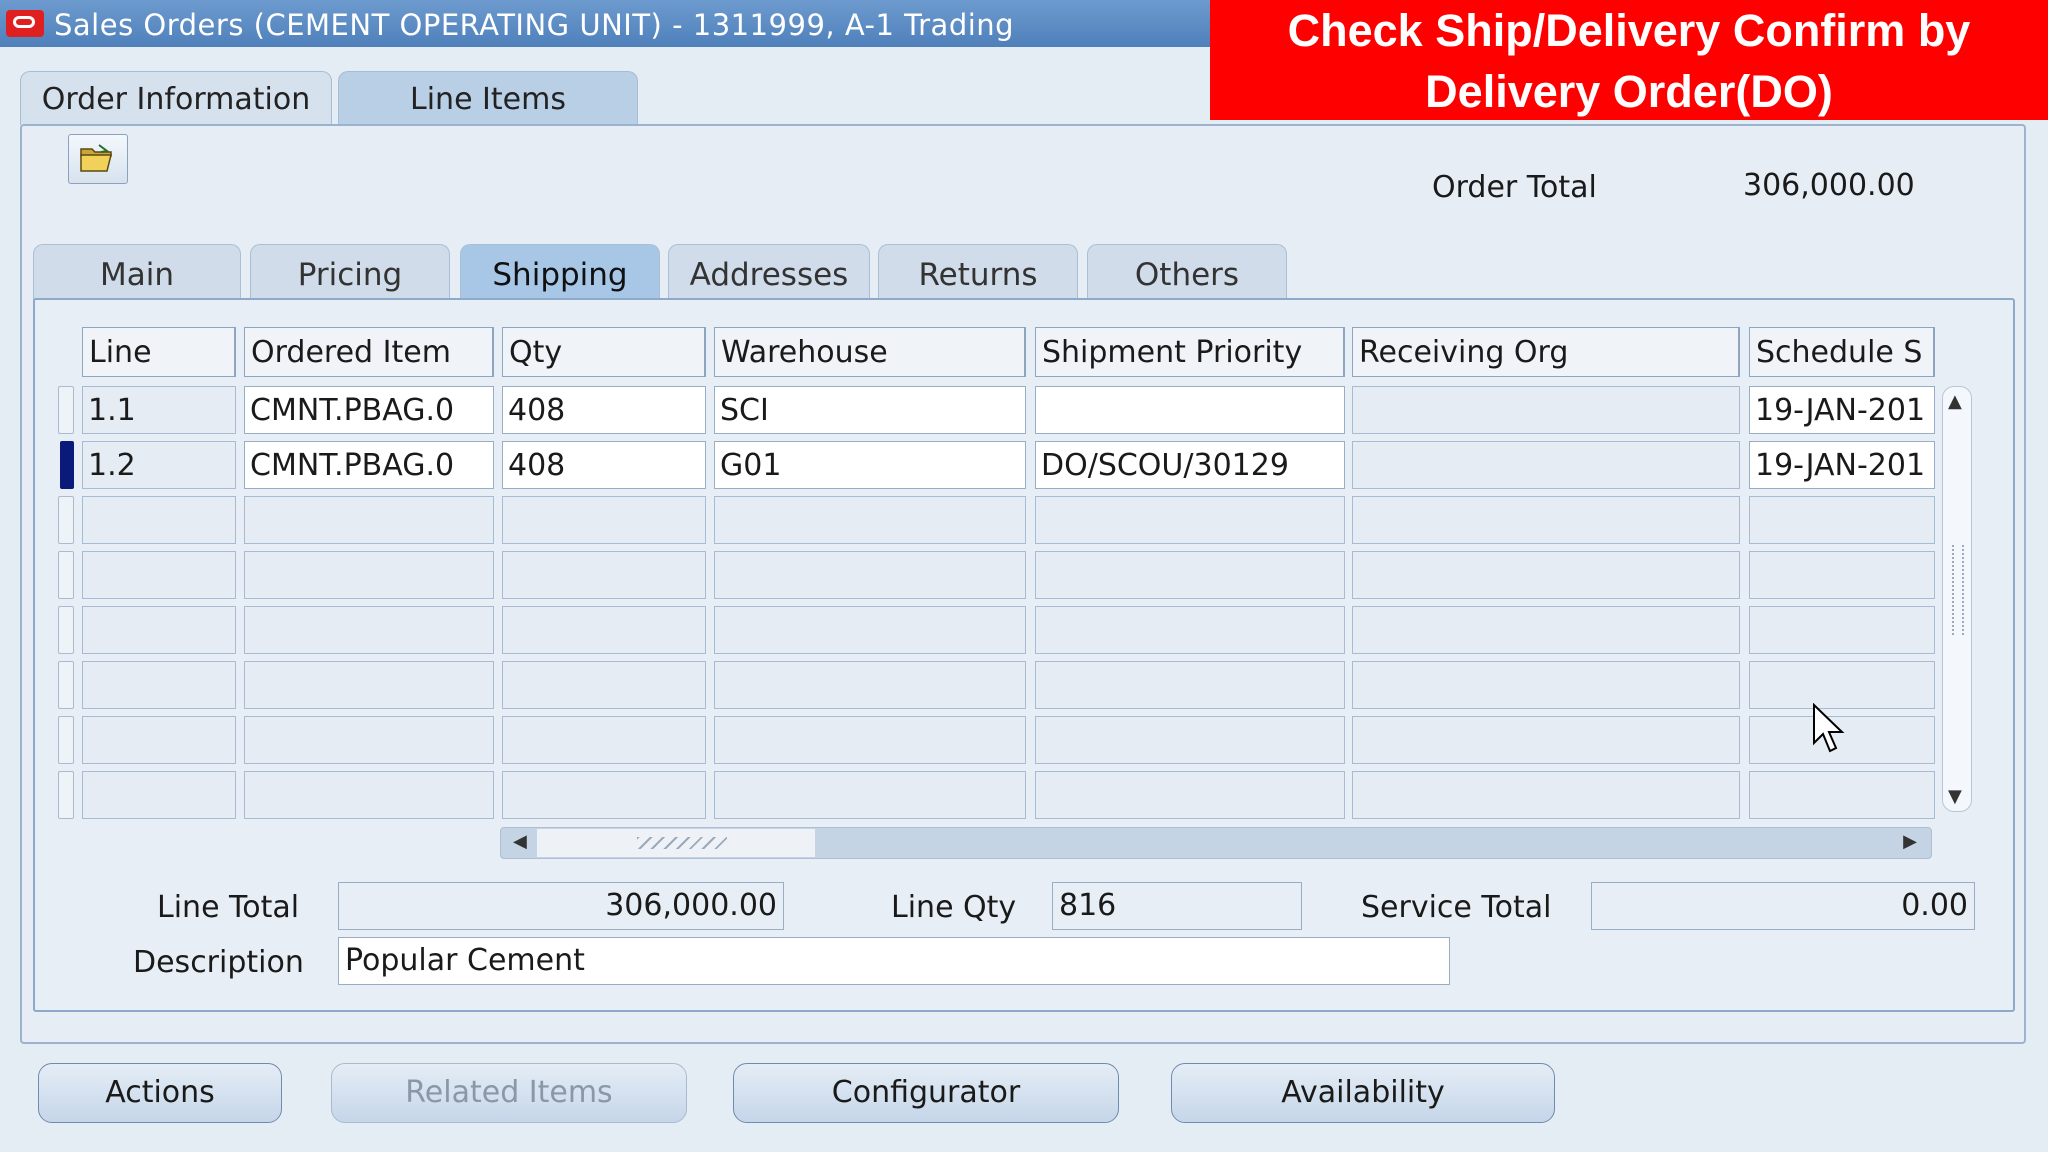  Describe the element at coordinates (870, 410) in the screenshot. I see `cell-warehouse: SCI` at that location.